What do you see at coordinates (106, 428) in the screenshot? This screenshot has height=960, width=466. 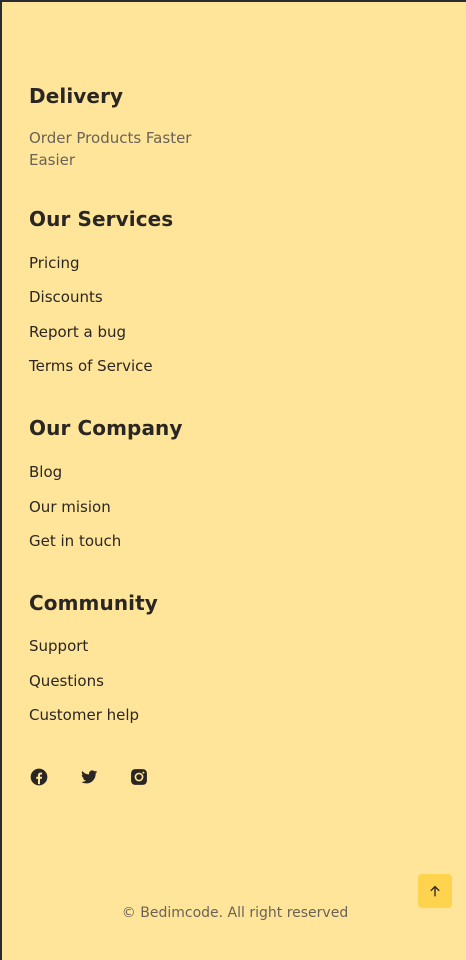 I see `company-title: Our Company` at bounding box center [106, 428].